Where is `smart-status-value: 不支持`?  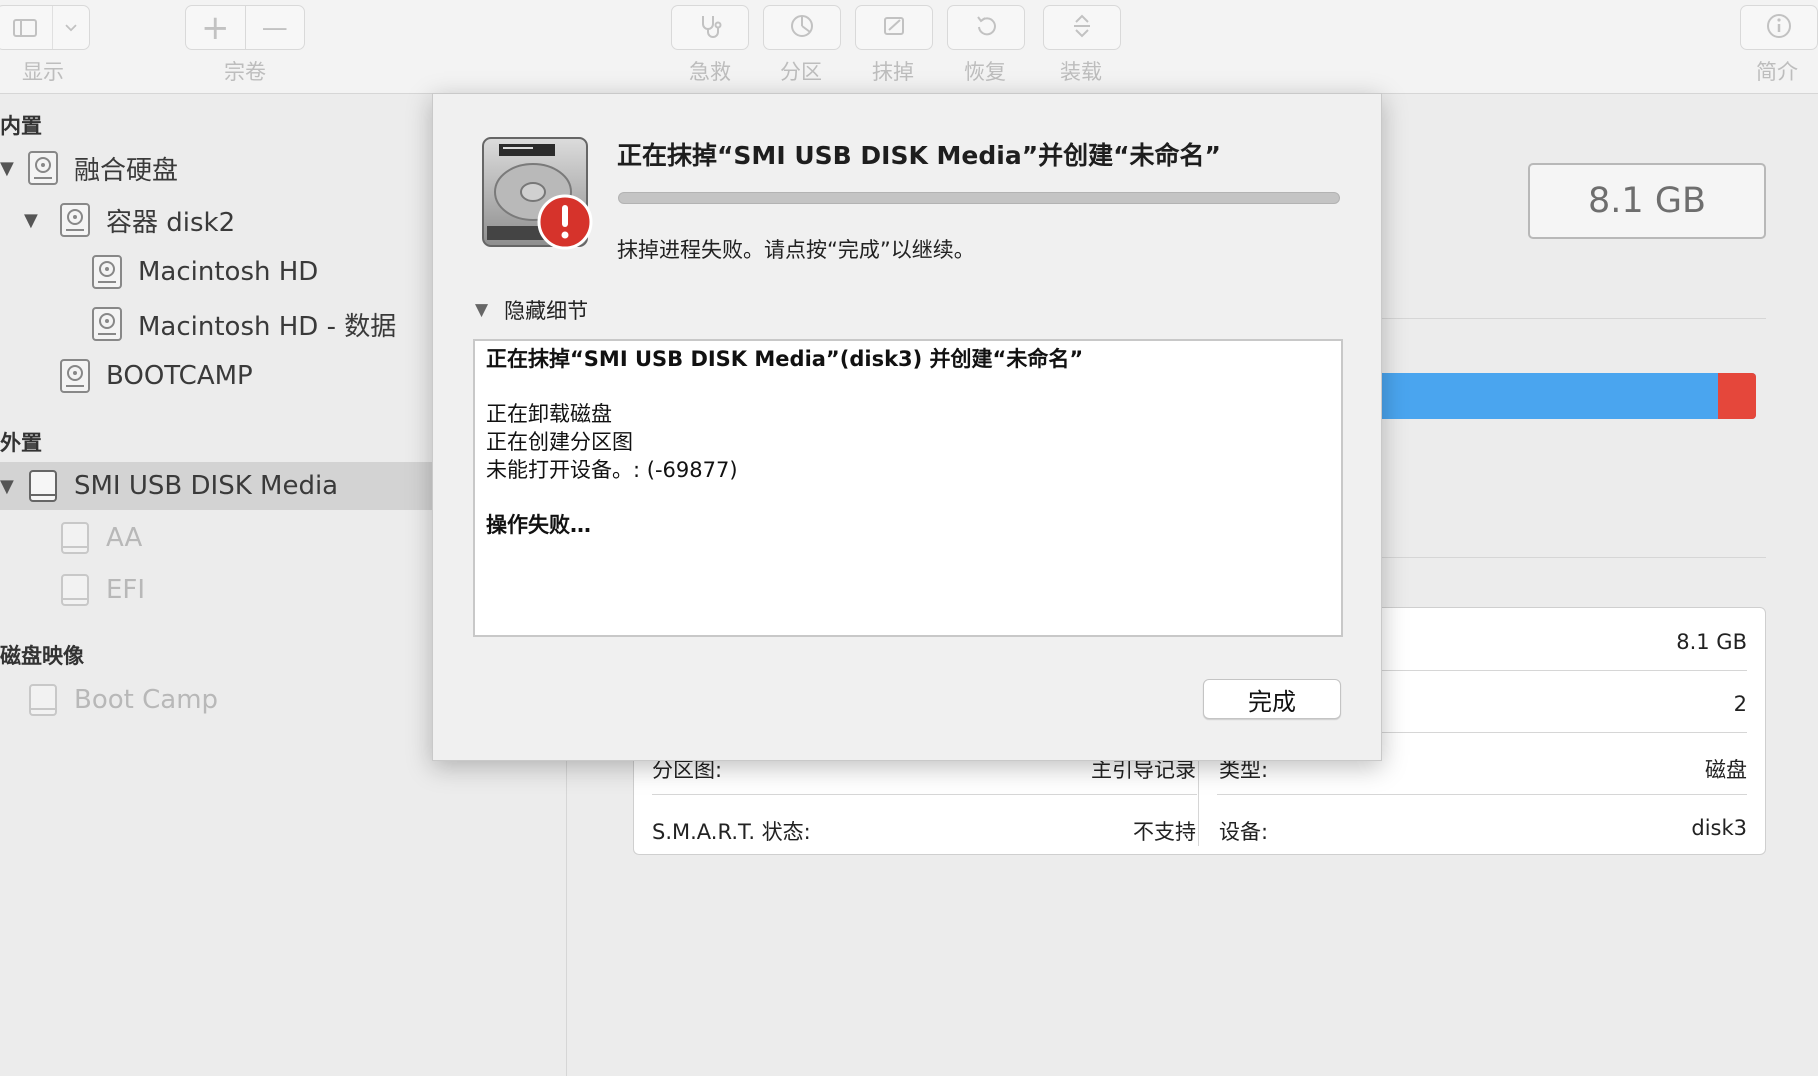
smart-status-value: 不支持 is located at coordinates (1164, 832).